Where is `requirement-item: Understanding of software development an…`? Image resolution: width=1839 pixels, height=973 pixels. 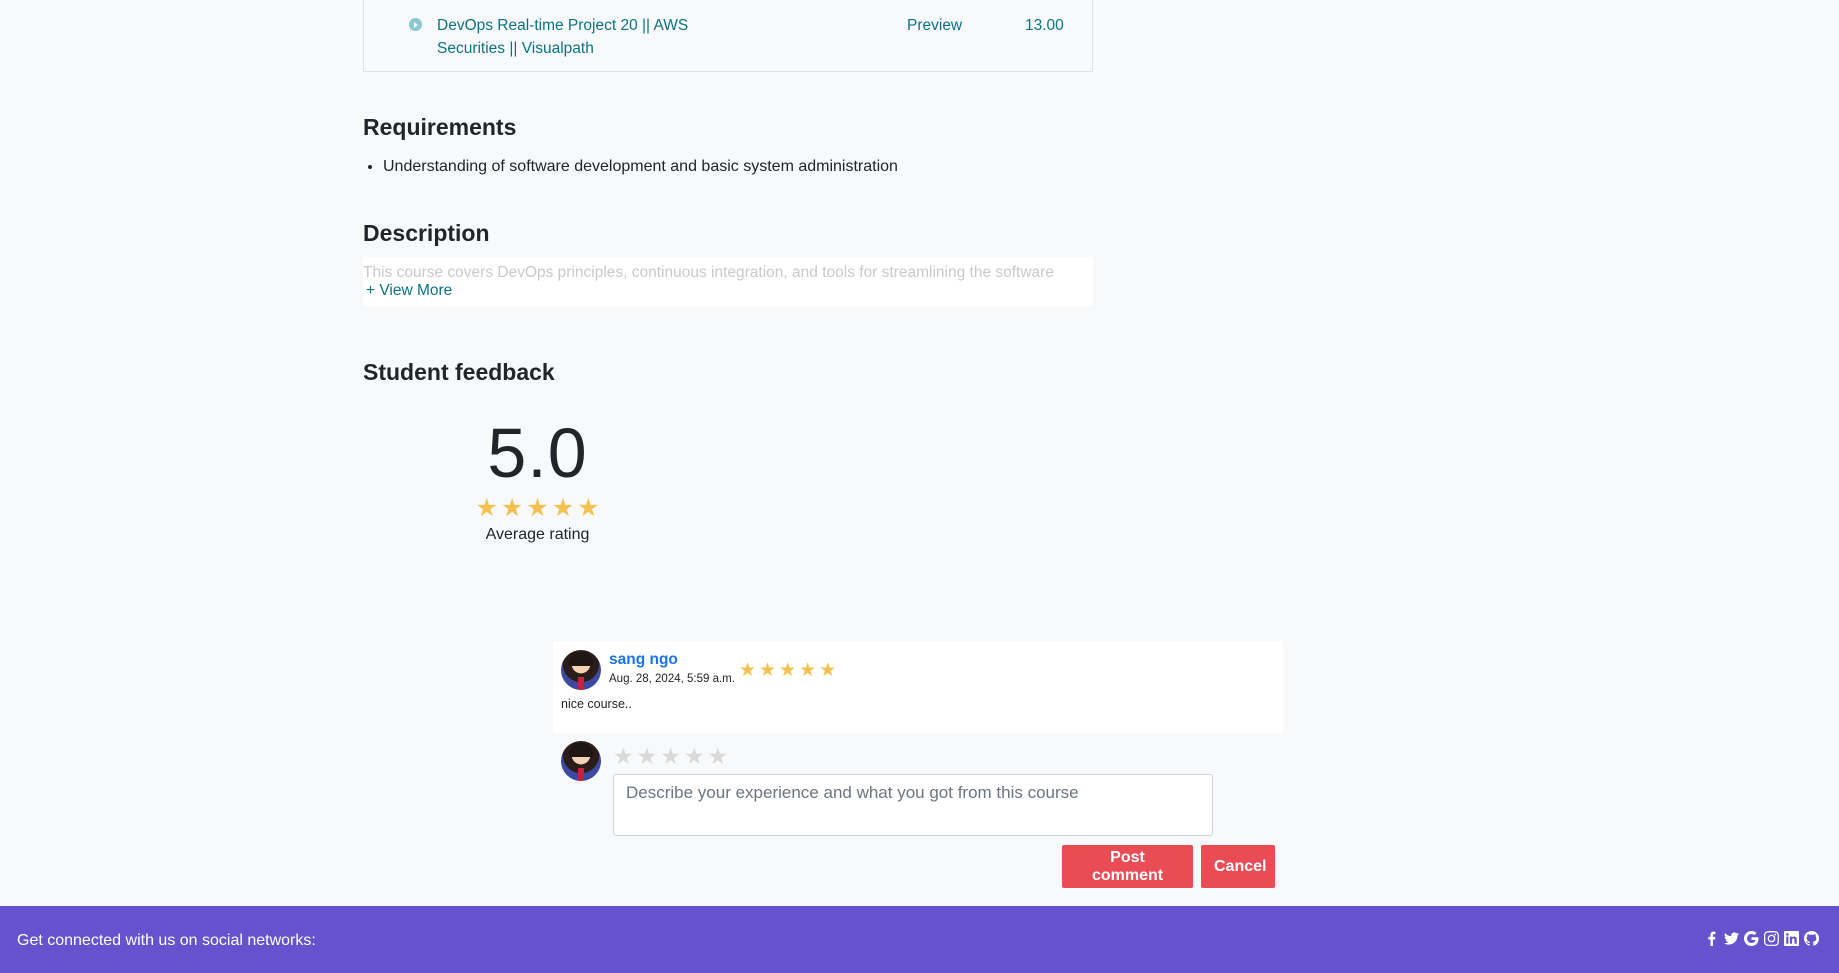 requirement-item: Understanding of software development an… is located at coordinates (640, 167).